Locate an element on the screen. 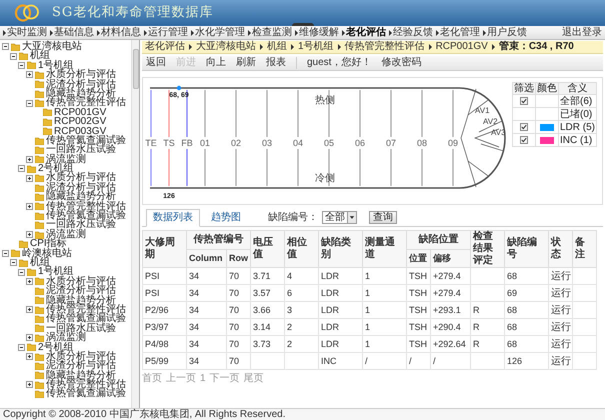 The image size is (605, 420). change-password-button: 修改密码 is located at coordinates (401, 63).